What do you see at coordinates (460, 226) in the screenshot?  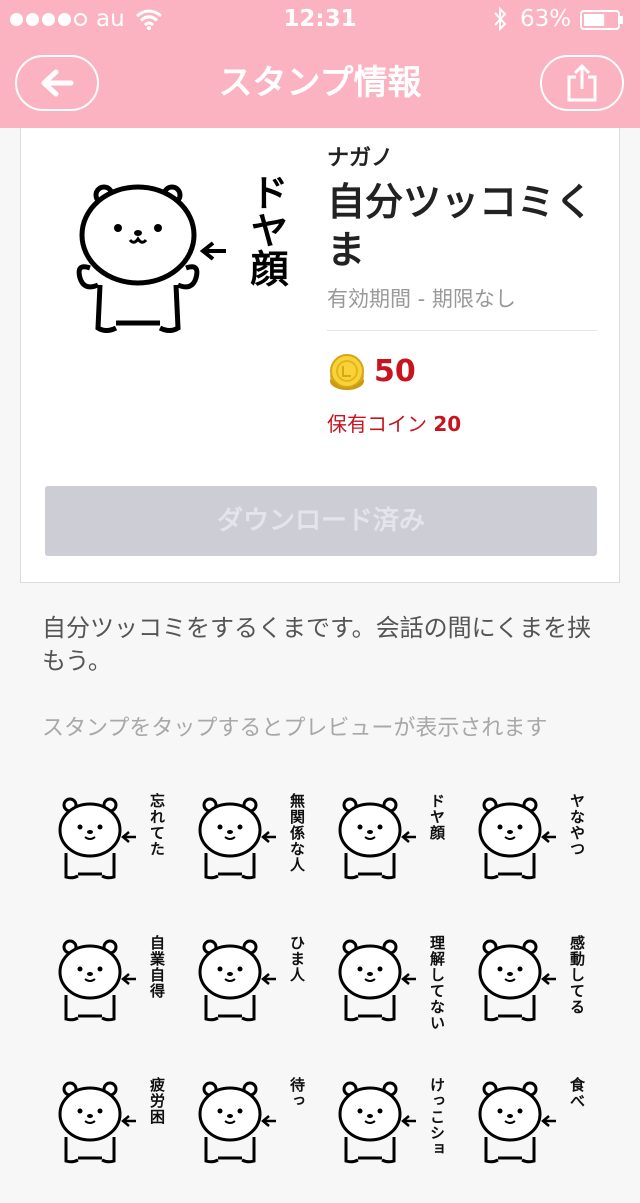 I see `sticker-pack-title: 自分ツッコミくま` at bounding box center [460, 226].